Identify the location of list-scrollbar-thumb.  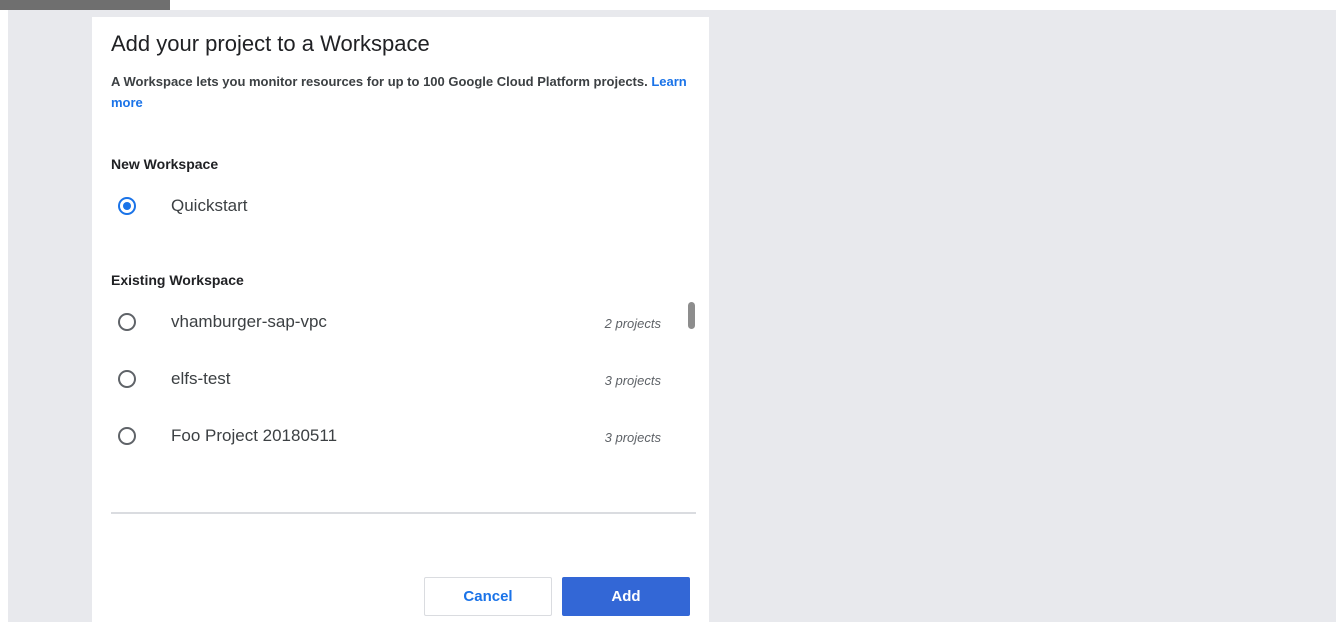
(691, 315).